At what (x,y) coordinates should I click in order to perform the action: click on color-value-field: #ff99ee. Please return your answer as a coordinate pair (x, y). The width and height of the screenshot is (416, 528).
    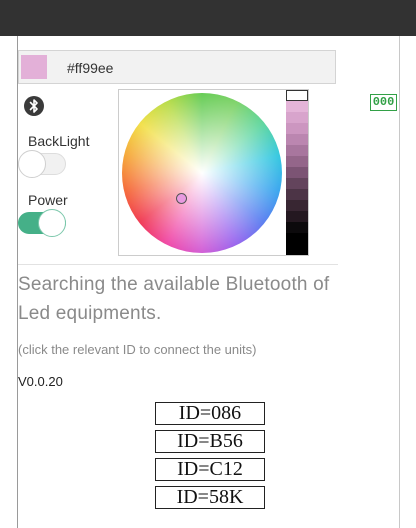
    Looking at the image, I should click on (177, 67).